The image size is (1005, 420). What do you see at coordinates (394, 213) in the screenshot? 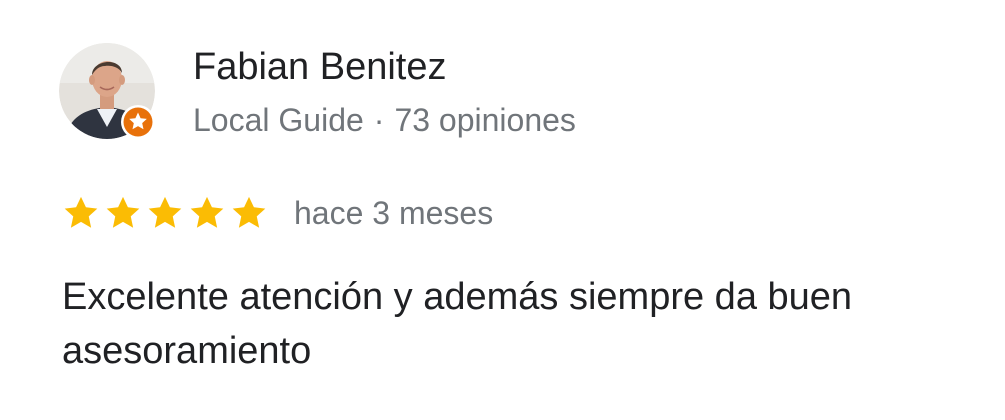
I see `review-time: hace 3 meses` at bounding box center [394, 213].